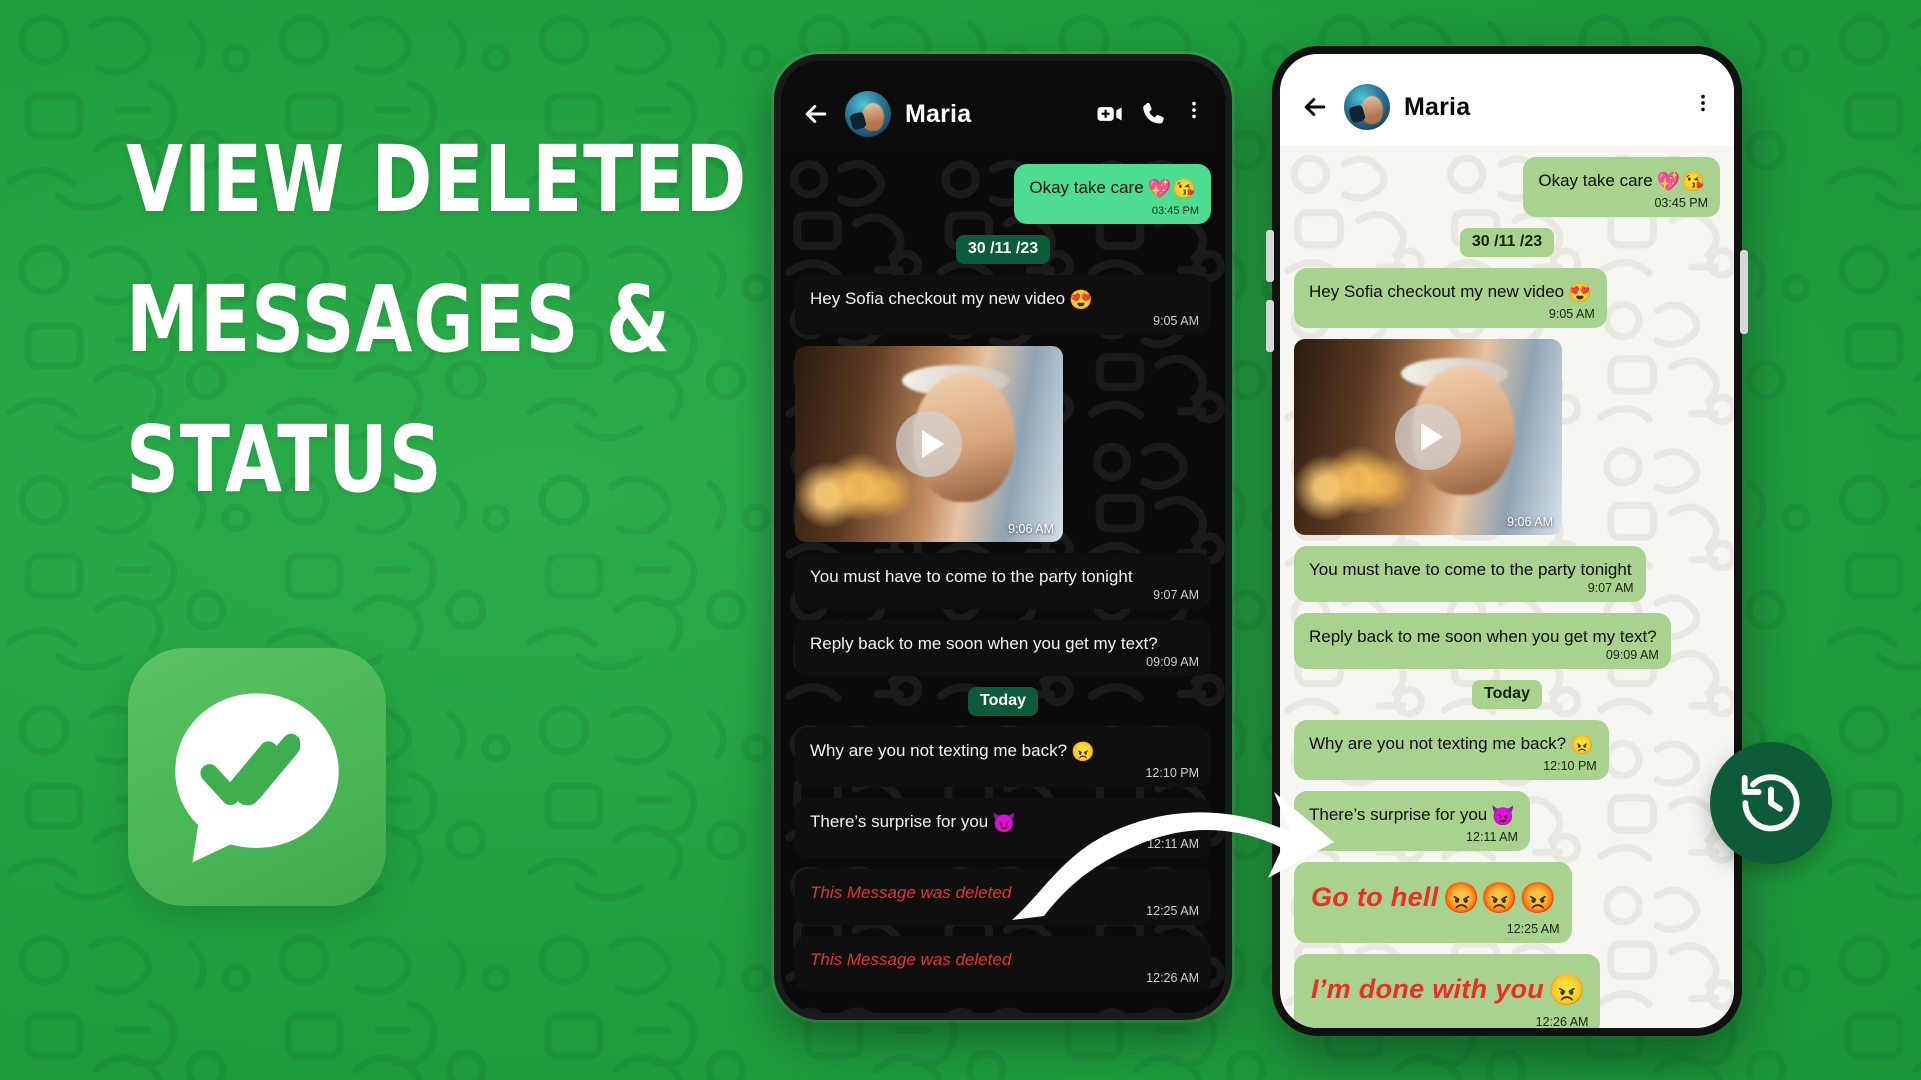 The width and height of the screenshot is (1921, 1080). What do you see at coordinates (1595, 180) in the screenshot?
I see `message-text: Okay take care` at bounding box center [1595, 180].